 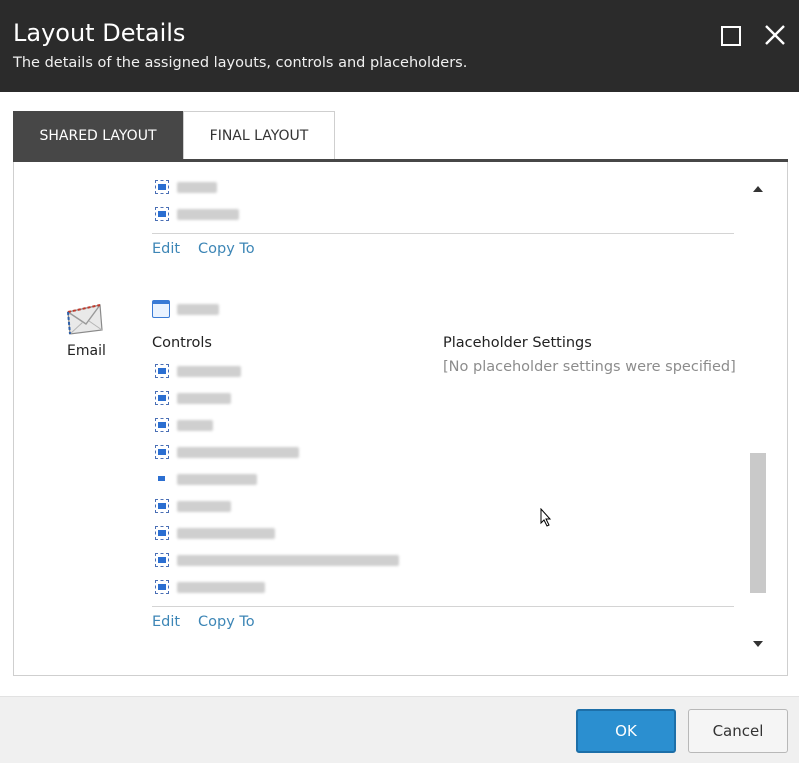 I want to click on scroll-down-arrow-icon, so click(x=758, y=644).